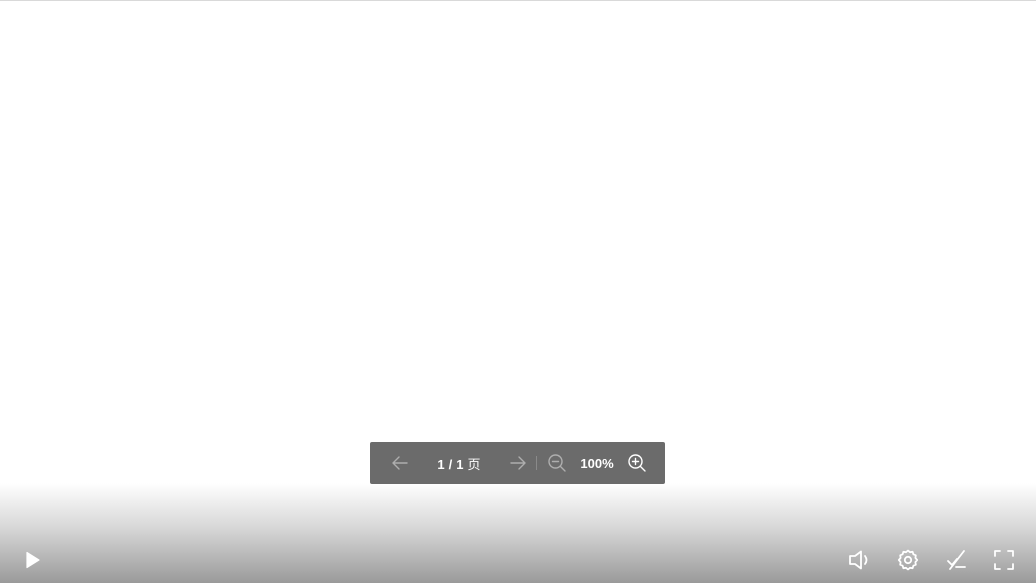 The height and width of the screenshot is (583, 1036). Describe the element at coordinates (441, 464) in the screenshot. I see `page-current: 1` at that location.